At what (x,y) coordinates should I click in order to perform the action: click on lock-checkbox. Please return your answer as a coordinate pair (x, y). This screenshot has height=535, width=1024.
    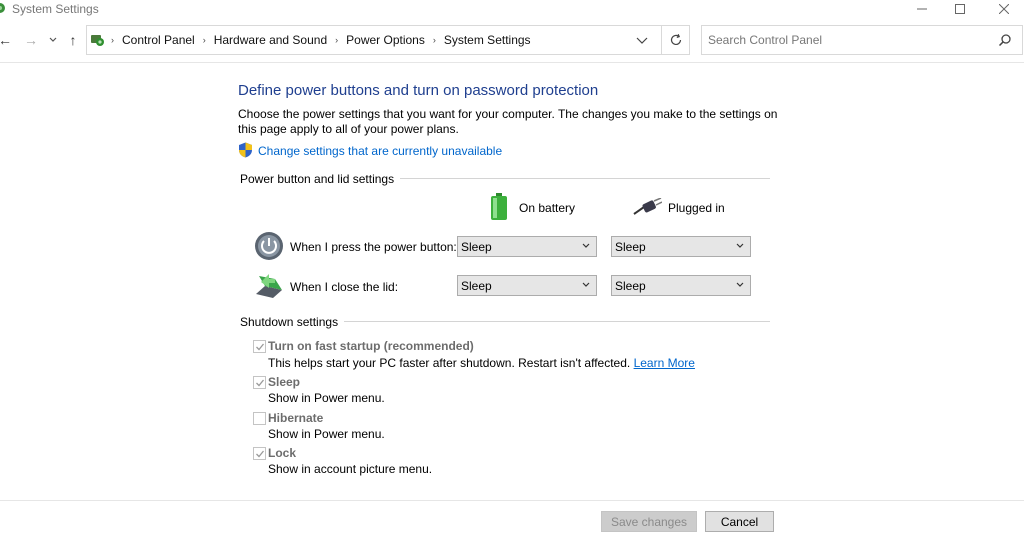
    Looking at the image, I should click on (259, 453).